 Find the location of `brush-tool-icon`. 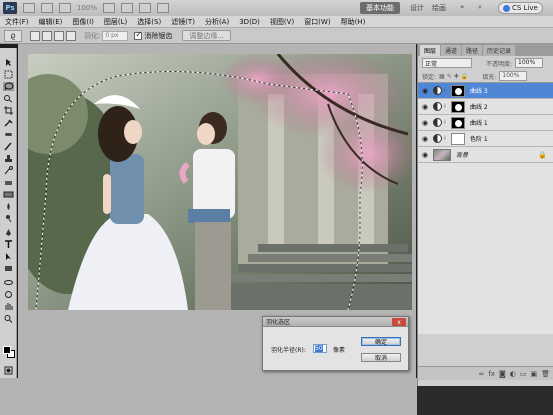

brush-tool-icon is located at coordinates (8, 146).